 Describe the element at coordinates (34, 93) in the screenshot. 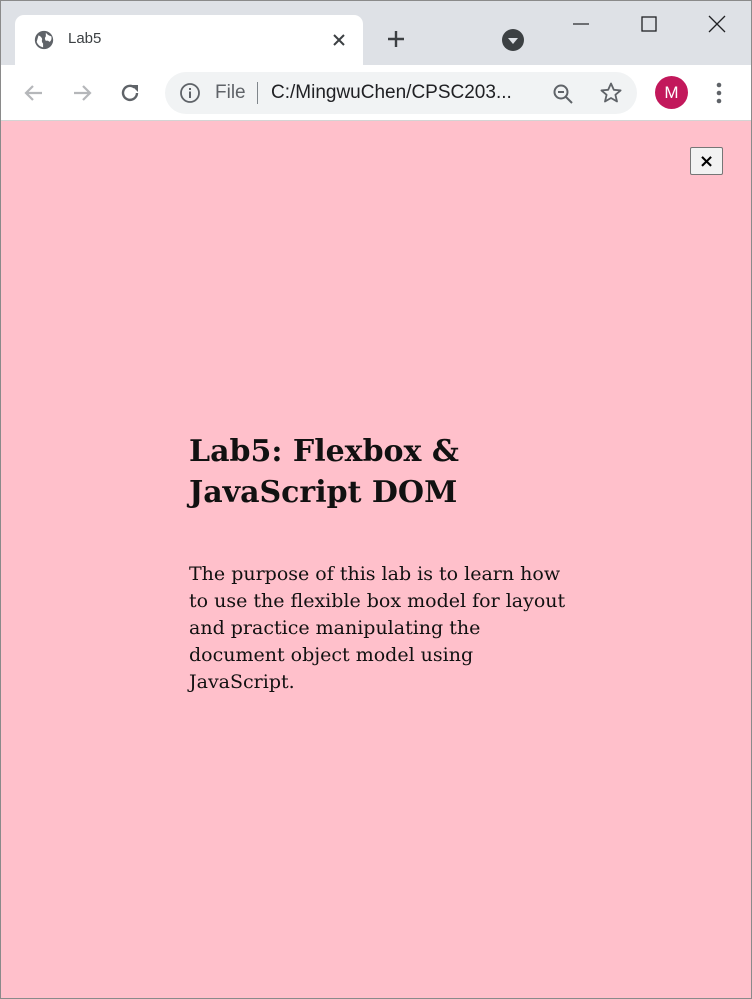

I see `back-arrow-icon` at that location.